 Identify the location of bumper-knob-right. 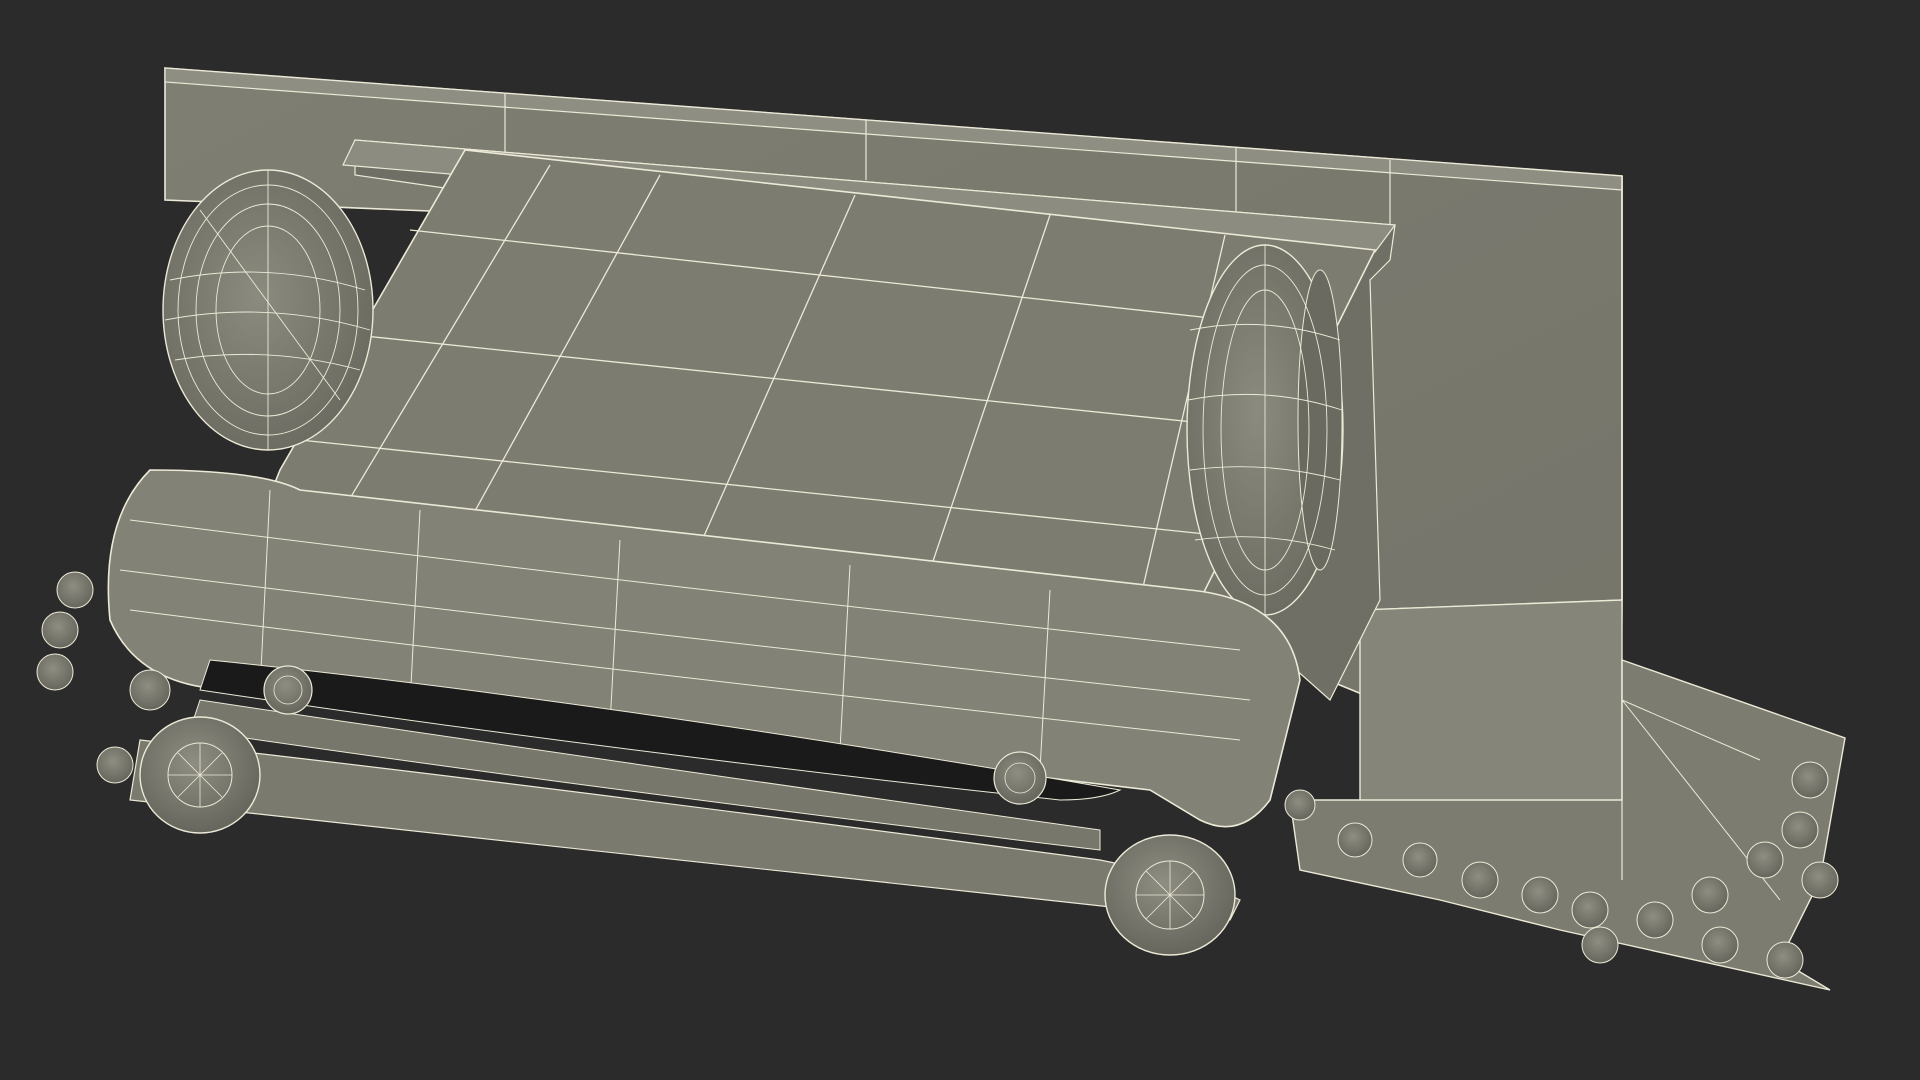
(1020, 778).